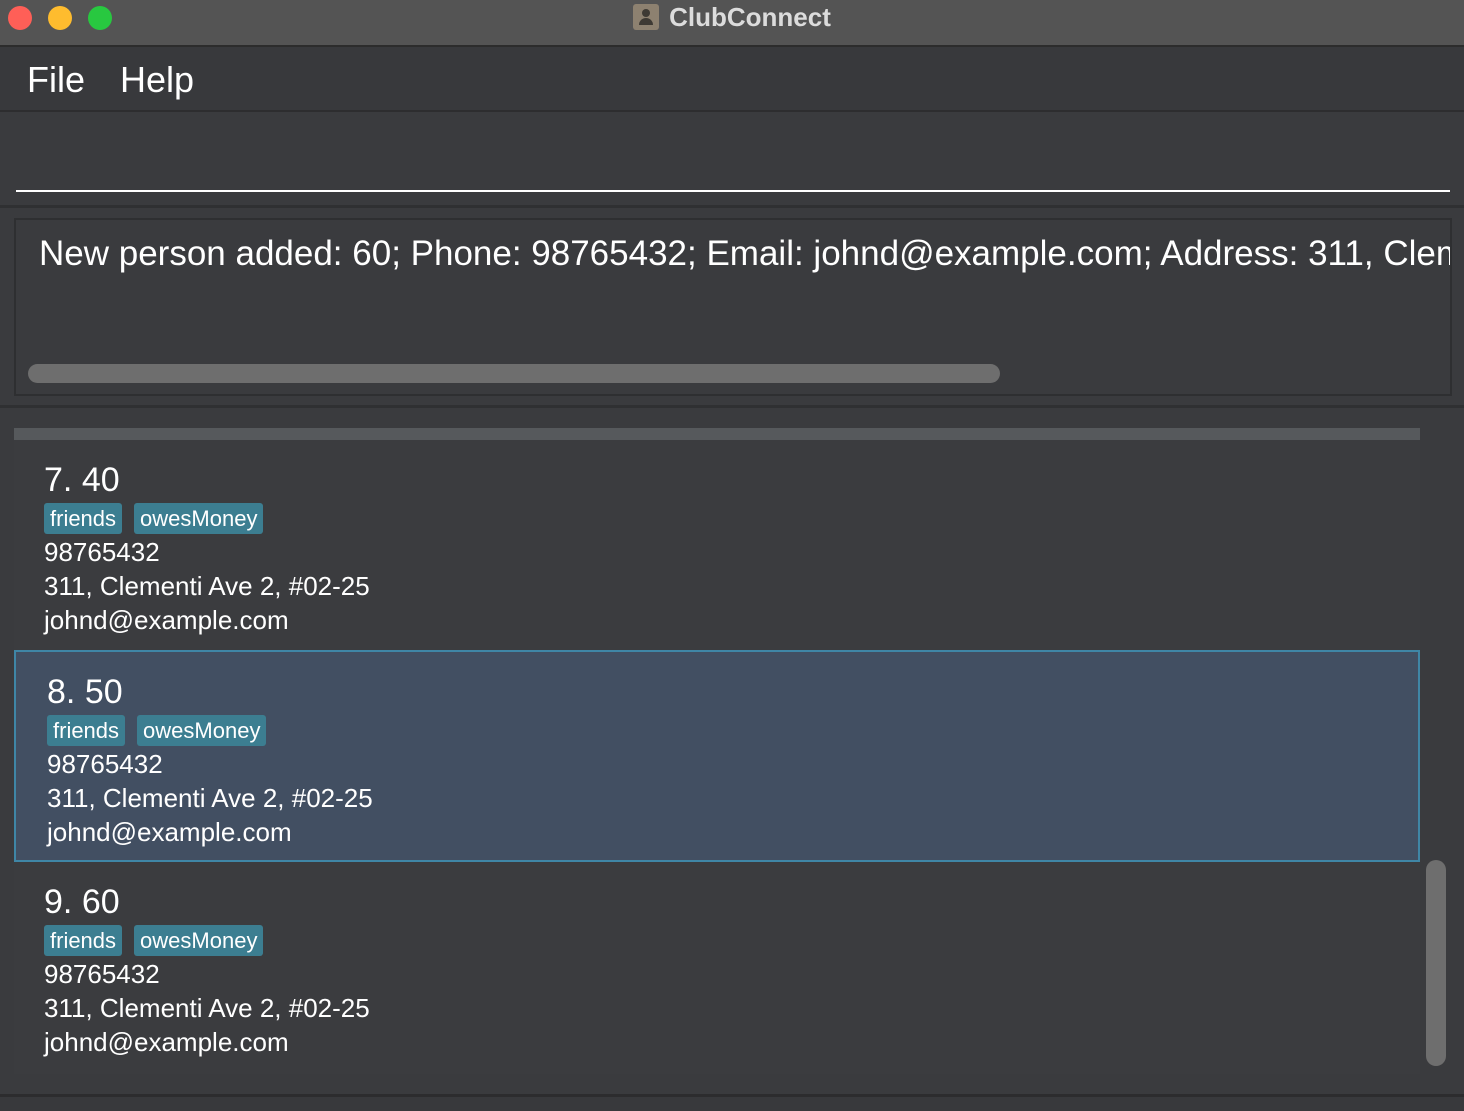 The width and height of the screenshot is (1464, 1111). Describe the element at coordinates (717, 434) in the screenshot. I see `list-previous-item-edge` at that location.